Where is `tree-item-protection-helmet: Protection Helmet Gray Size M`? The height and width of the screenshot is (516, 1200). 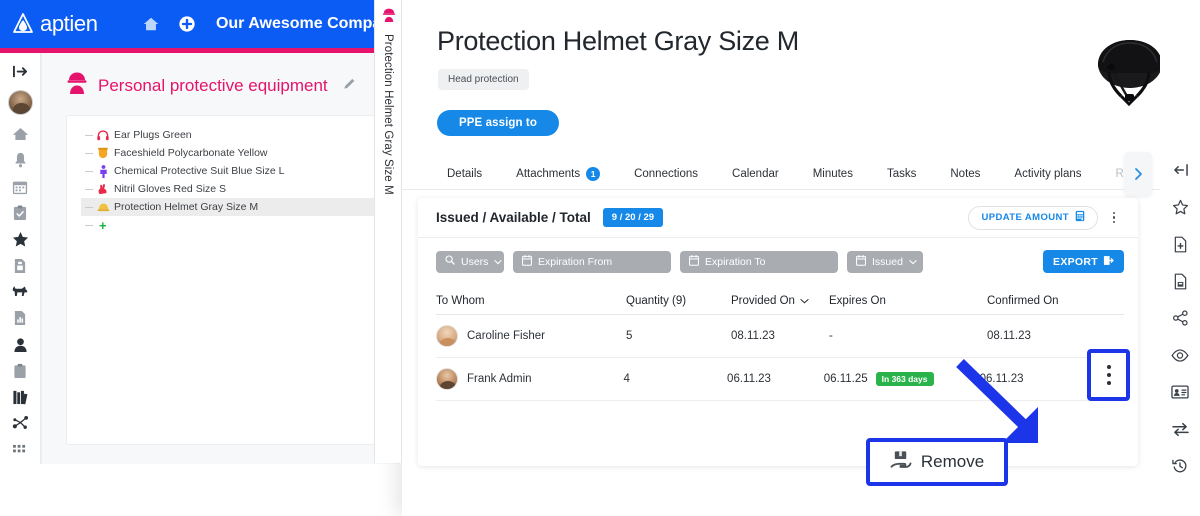 tree-item-protection-helmet: Protection Helmet Gray Size M is located at coordinates (240, 207).